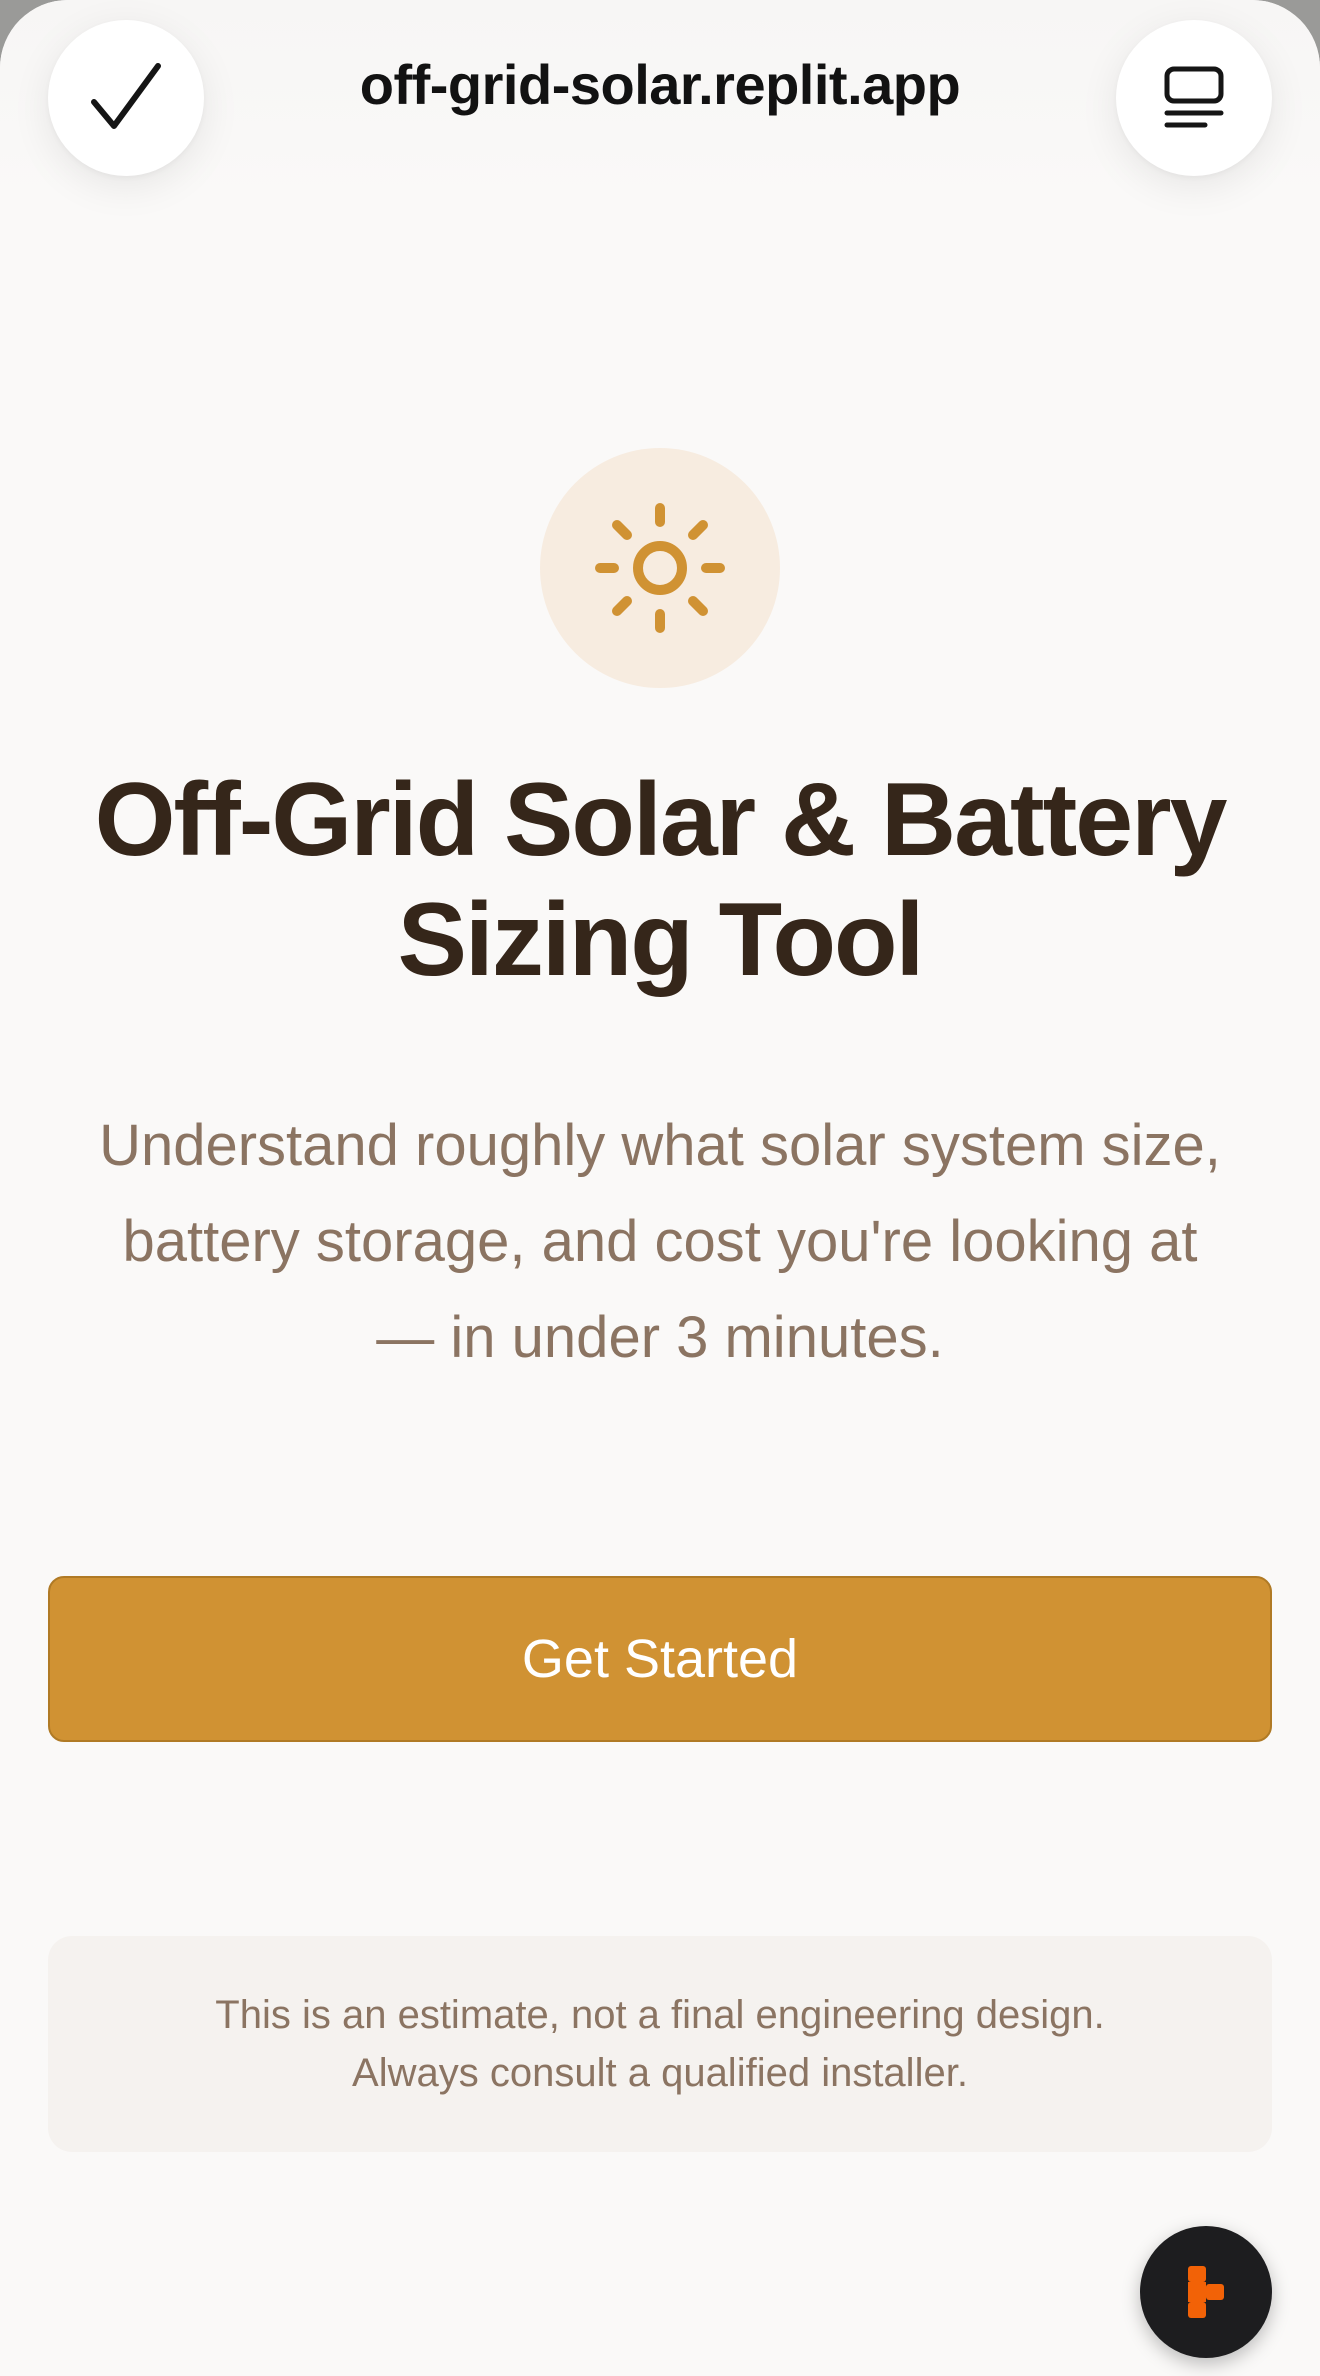  I want to click on tabs-icon, so click(1194, 97).